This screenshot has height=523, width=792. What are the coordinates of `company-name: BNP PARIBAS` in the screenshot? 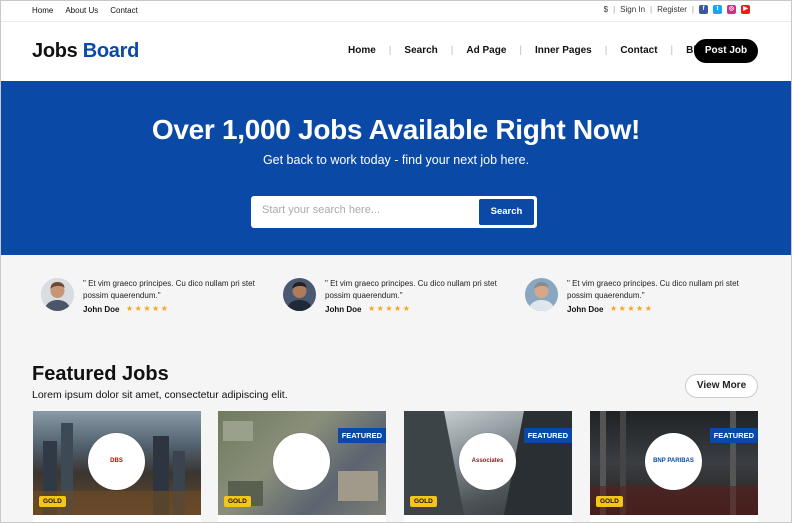 It's located at (673, 461).